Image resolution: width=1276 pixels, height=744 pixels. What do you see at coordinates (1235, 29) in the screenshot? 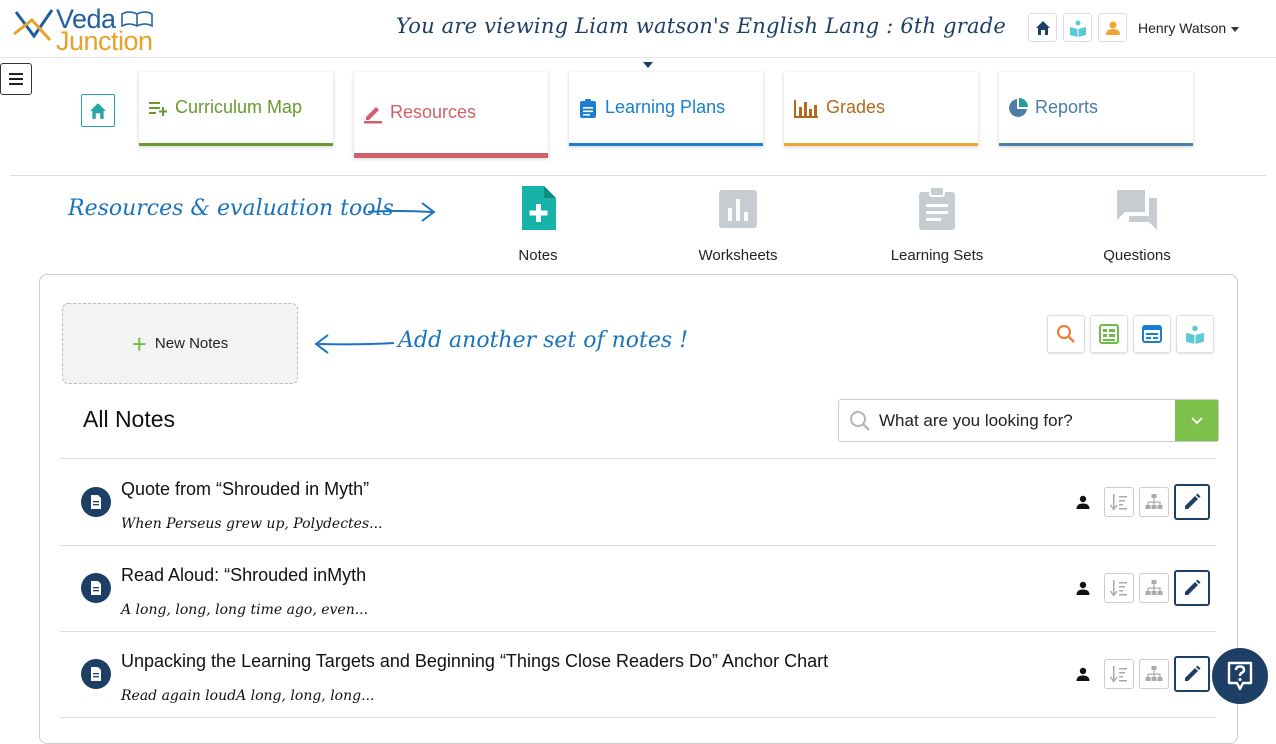
I see `caret-down-icon` at bounding box center [1235, 29].